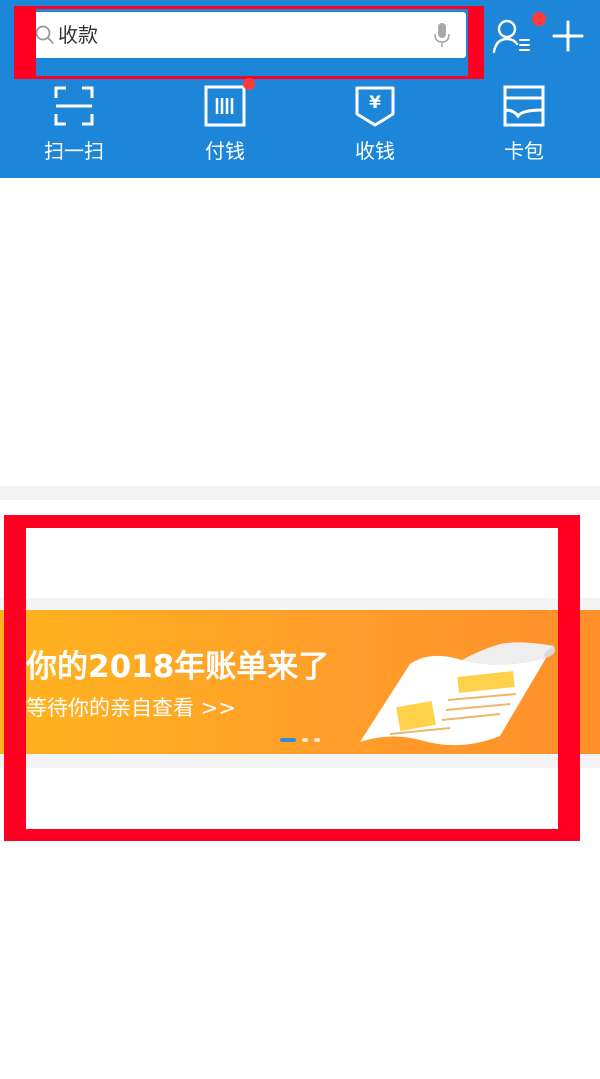 The image size is (600, 1079). I want to click on contacts-icon, so click(512, 36).